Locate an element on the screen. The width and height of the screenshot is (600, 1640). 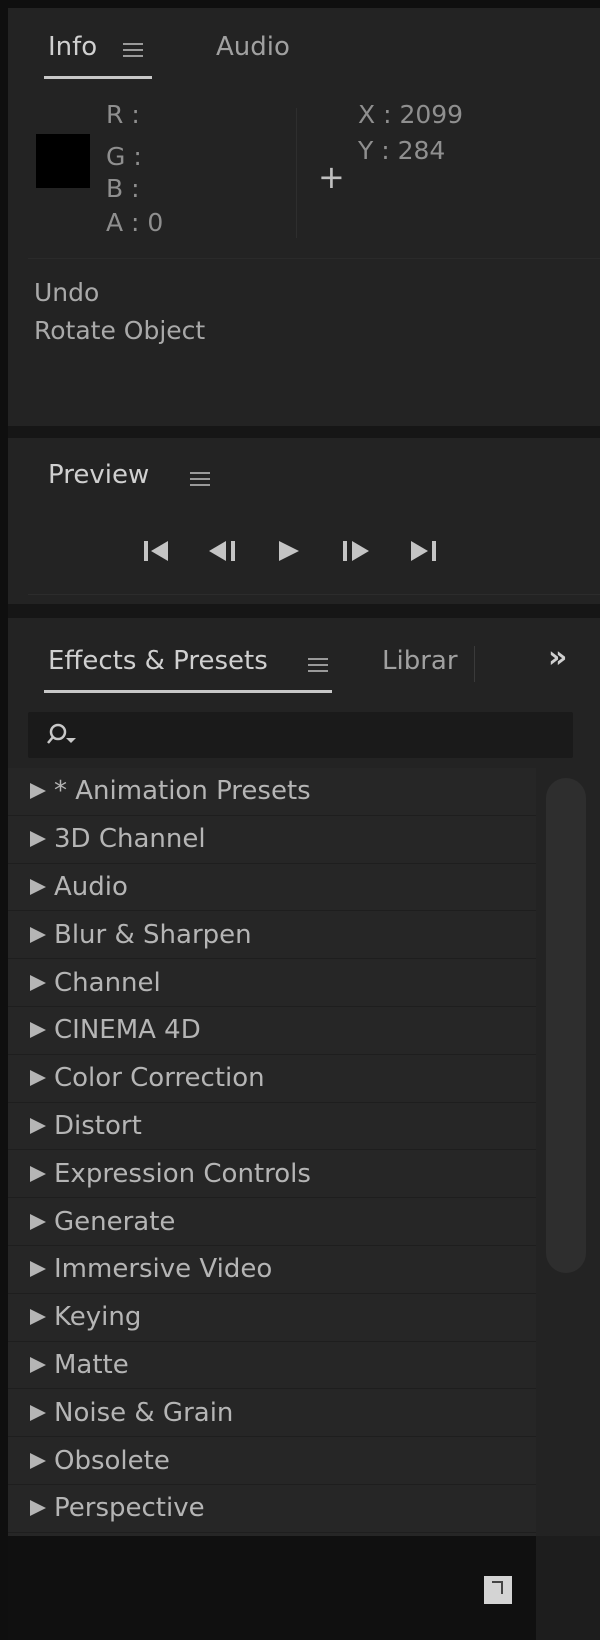
effect-category-row: Noise & Grain is located at coordinates (272, 1413).